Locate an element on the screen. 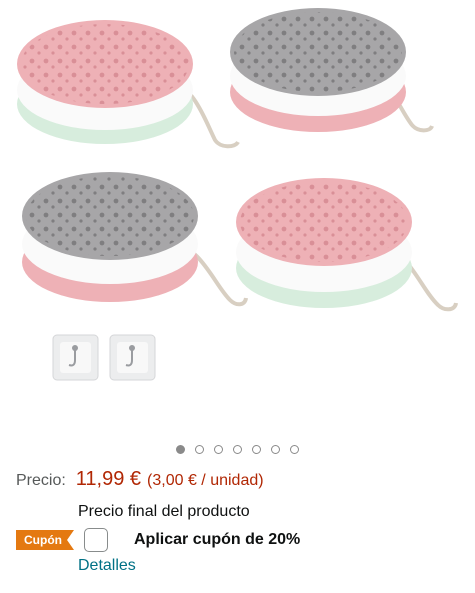 The image size is (475, 593). image-carousel-dots is located at coordinates (237, 449).